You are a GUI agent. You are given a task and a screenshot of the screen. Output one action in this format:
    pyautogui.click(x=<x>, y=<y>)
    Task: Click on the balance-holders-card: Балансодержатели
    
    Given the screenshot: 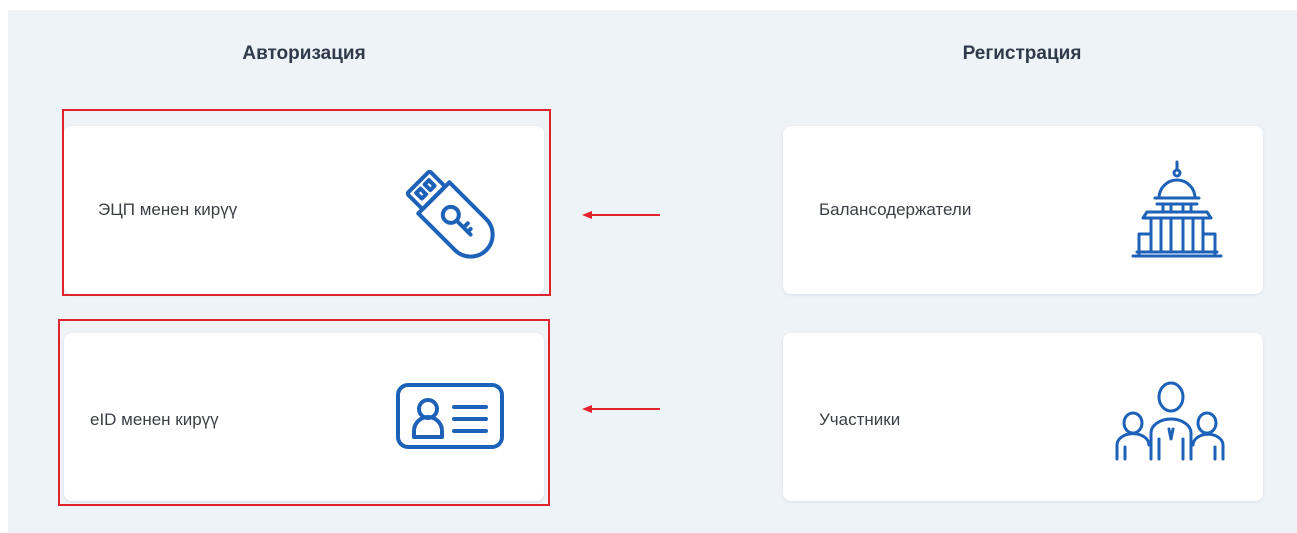 What is the action you would take?
    pyautogui.click(x=1023, y=210)
    